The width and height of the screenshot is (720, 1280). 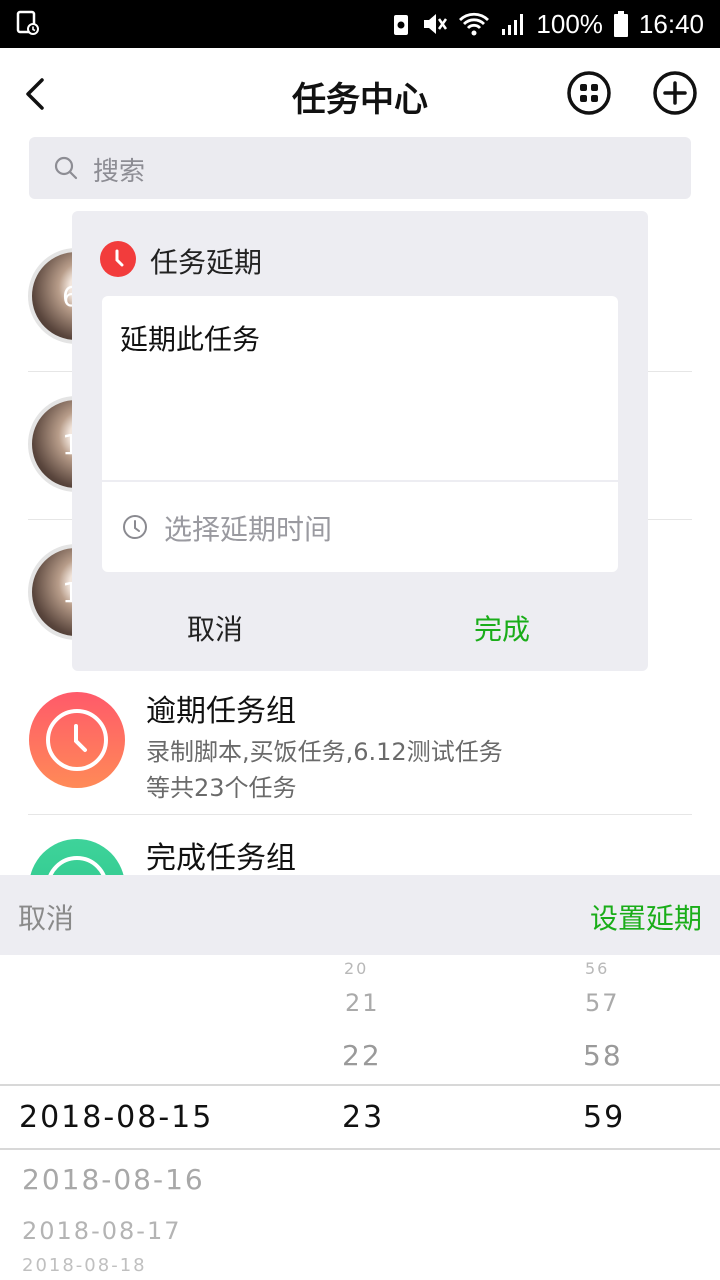 What do you see at coordinates (356, 968) in the screenshot?
I see `hour-option: 20` at bounding box center [356, 968].